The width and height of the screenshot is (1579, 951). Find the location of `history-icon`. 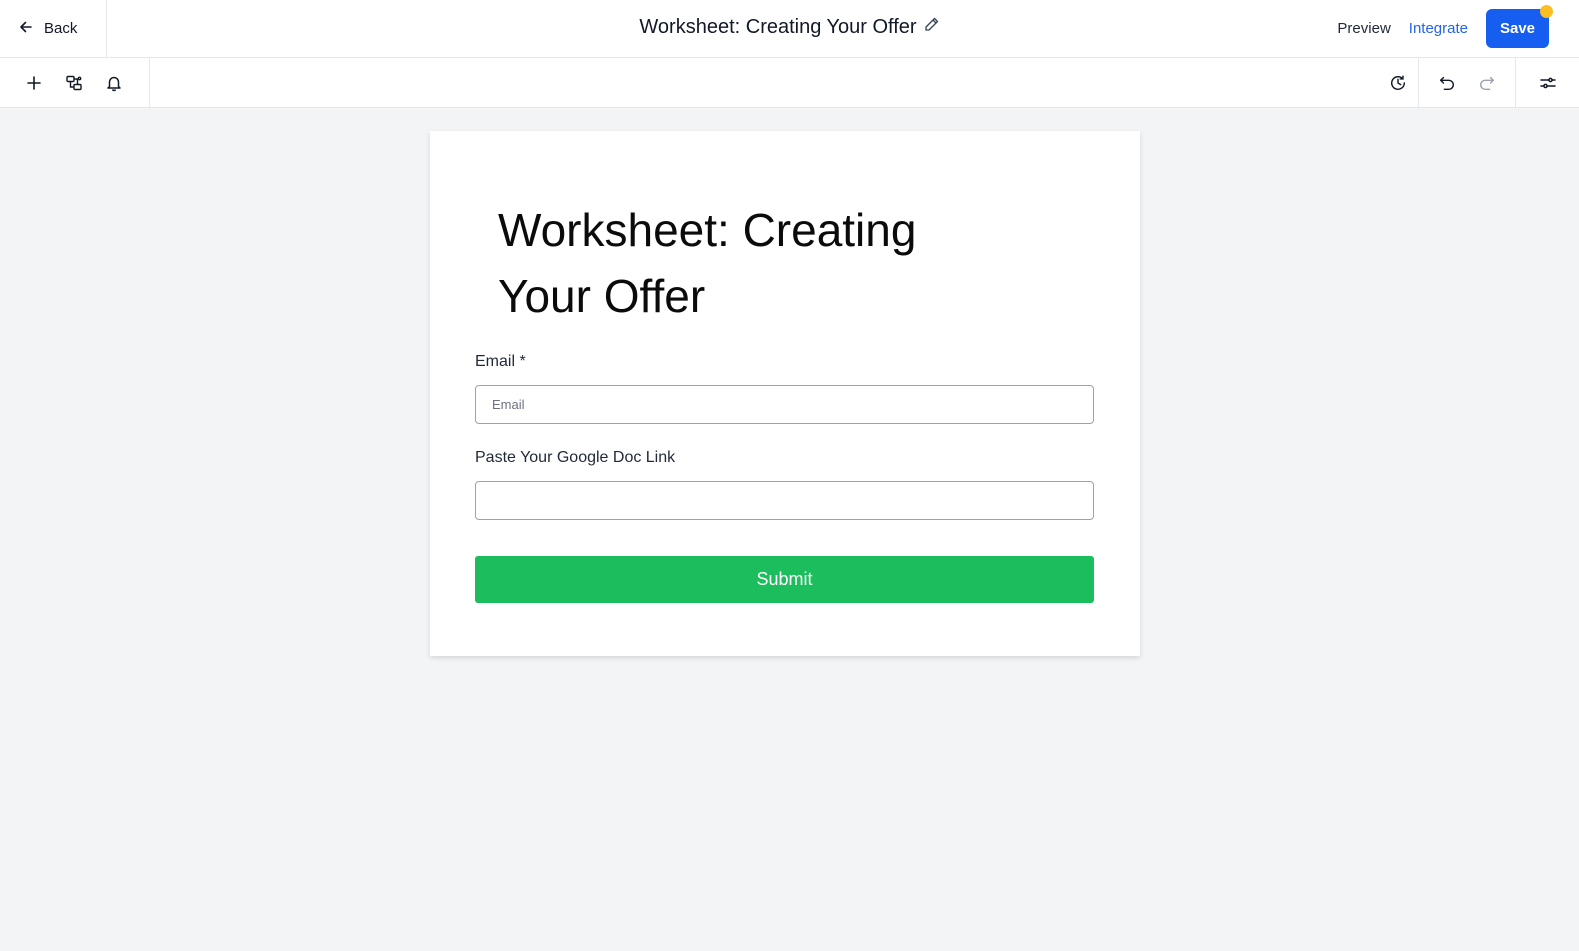

history-icon is located at coordinates (1398, 83).